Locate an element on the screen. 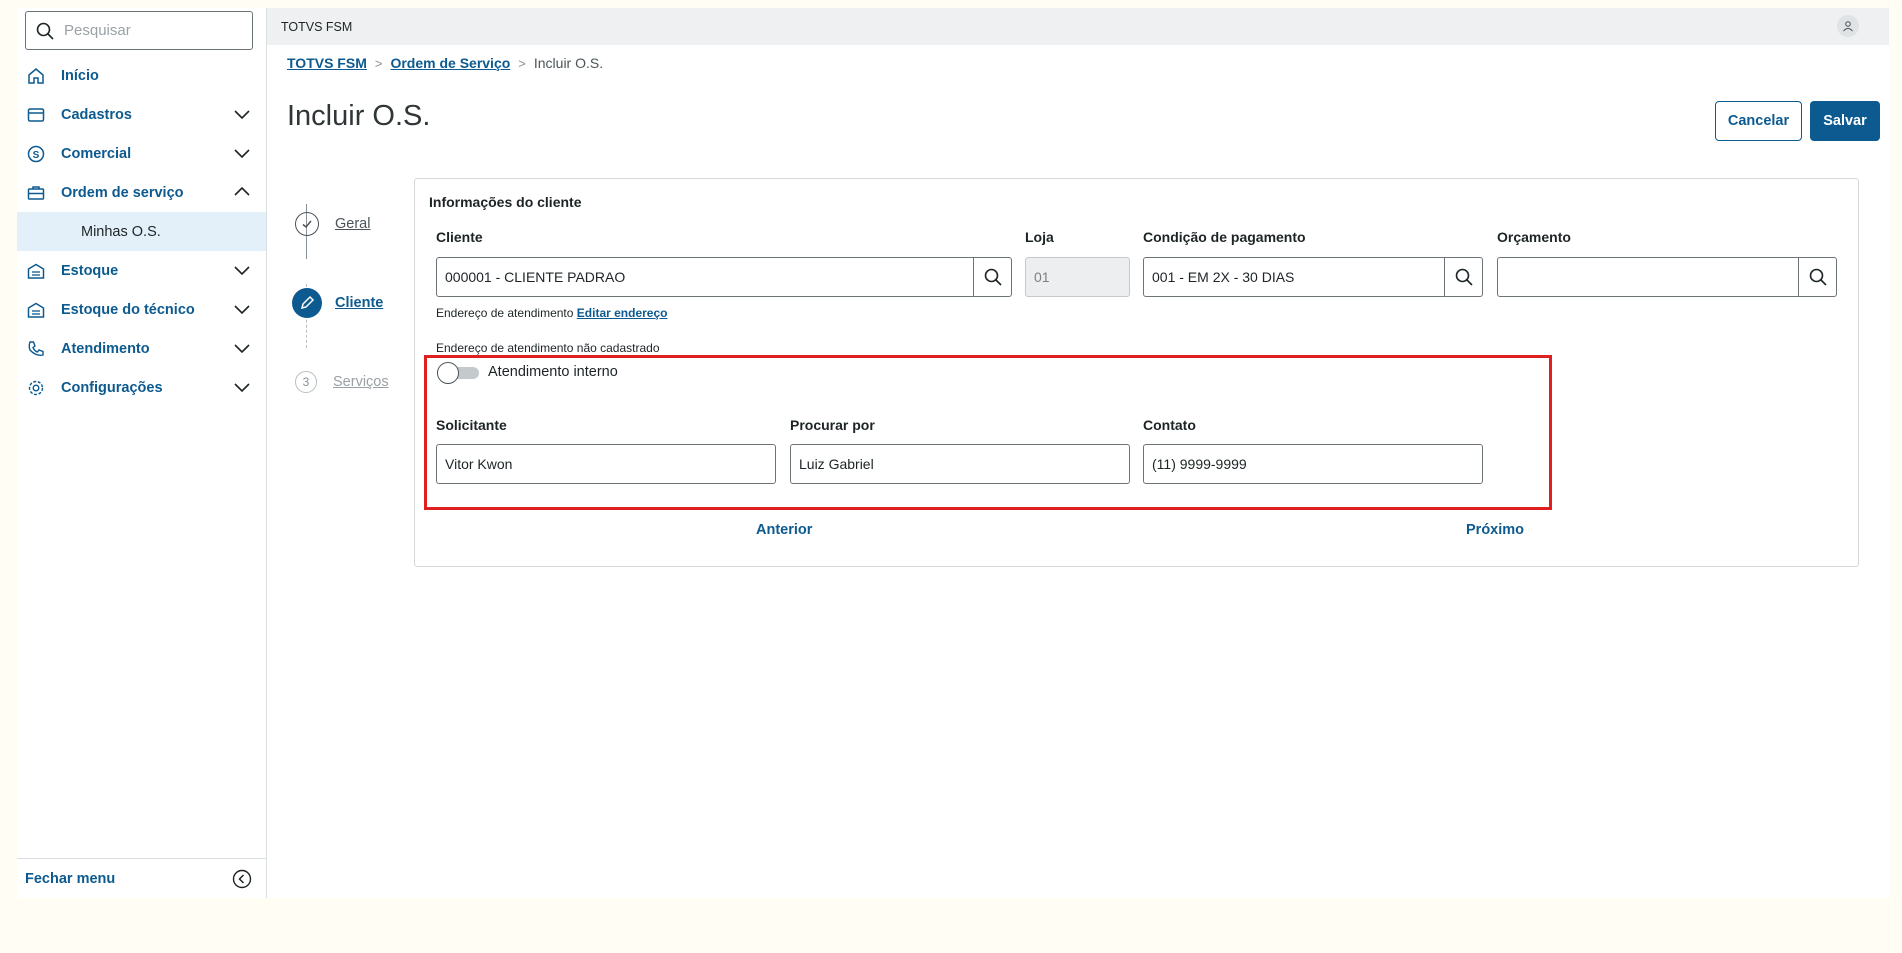 This screenshot has width=1902, height=953. chevron-up-icon is located at coordinates (242, 191).